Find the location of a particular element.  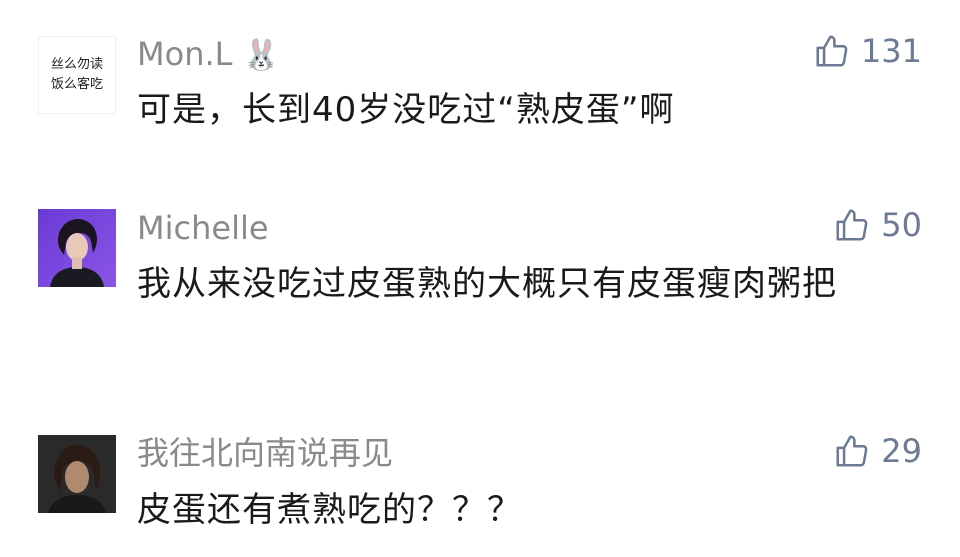

avatar-text-line: 饭么客吃 is located at coordinates (76, 84).